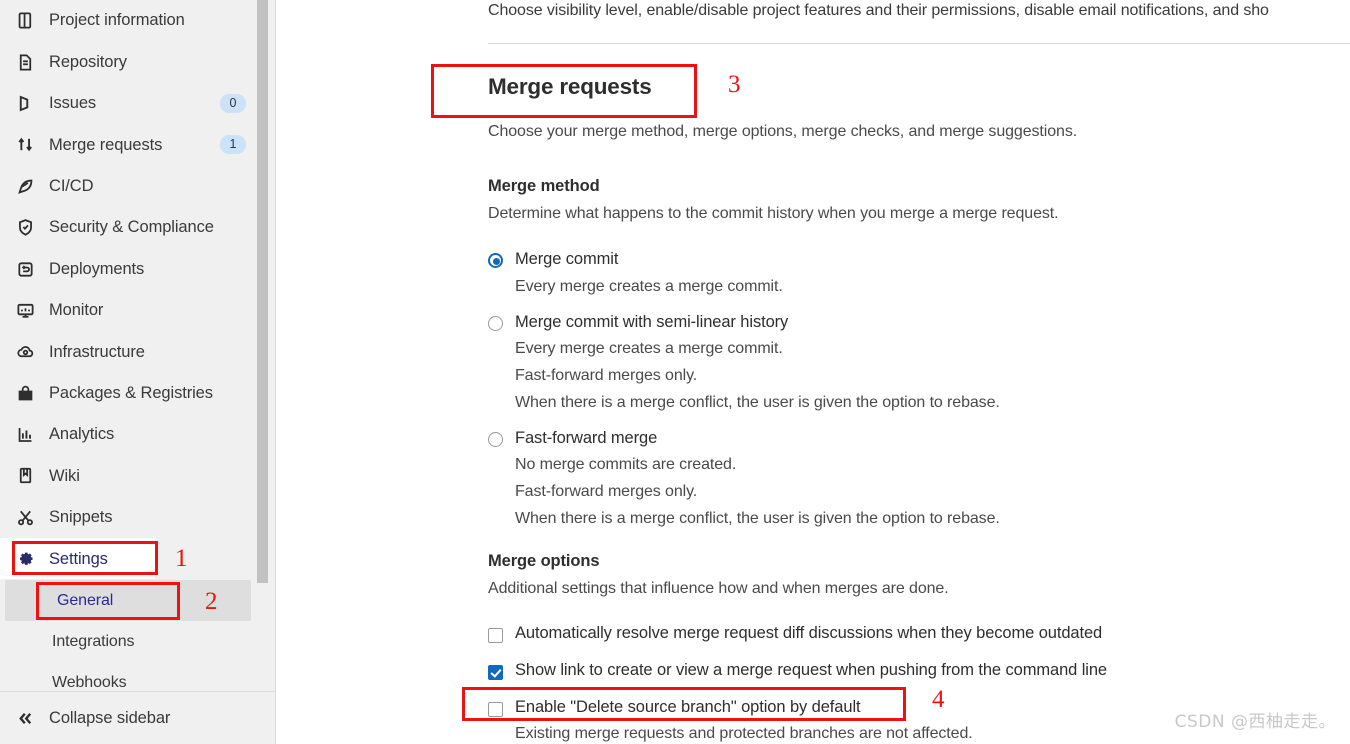 Image resolution: width=1350 pixels, height=744 pixels. Describe the element at coordinates (25, 228) in the screenshot. I see `shield-icon` at that location.